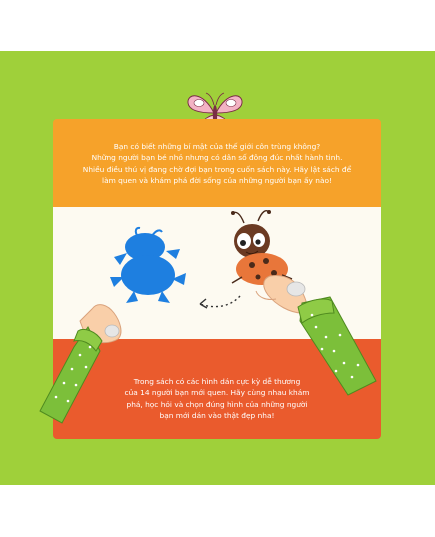 The height and width of the screenshot is (537, 435). What do you see at coordinates (220, 302) in the screenshot?
I see `dotted-arrow-icon` at bounding box center [220, 302].